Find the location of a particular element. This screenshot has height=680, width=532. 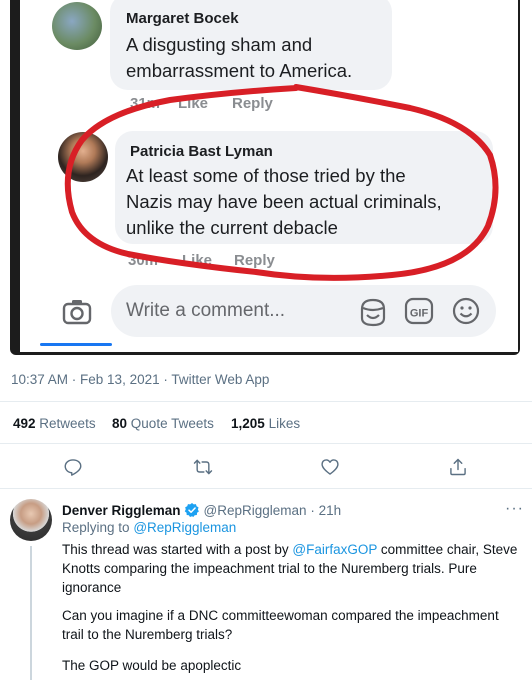

retweets-label: Retweets is located at coordinates (67, 423).